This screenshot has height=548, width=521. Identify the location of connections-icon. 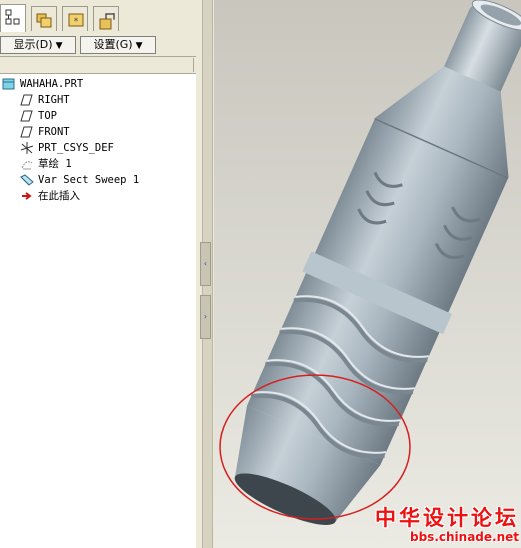
(107, 21).